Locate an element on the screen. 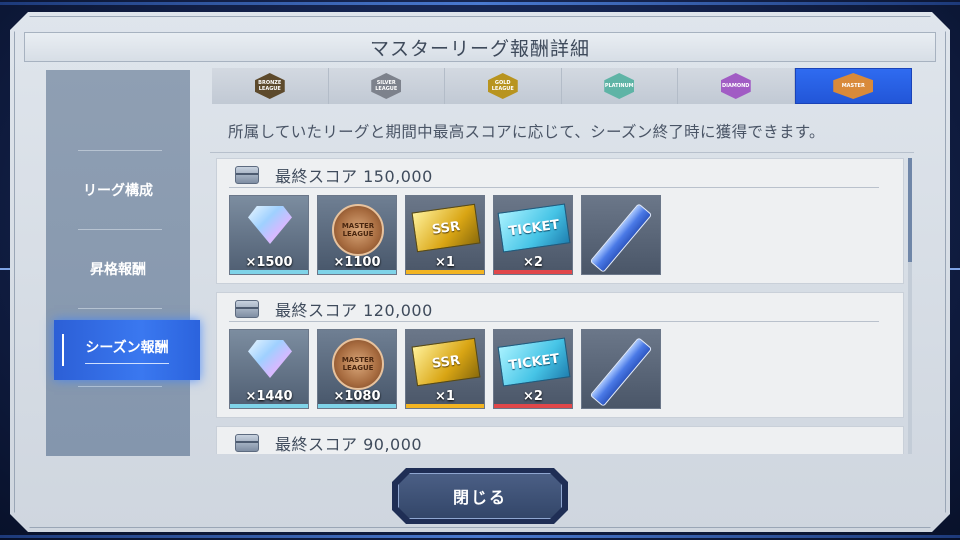 The image size is (960, 540). gold-league-badge-icon: GOLD LEAGUE is located at coordinates (502, 86).